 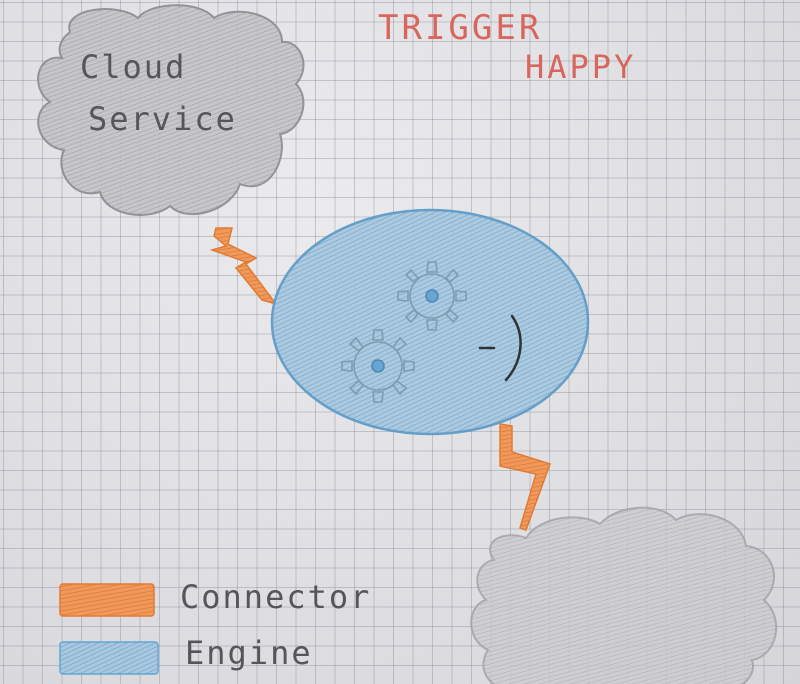 What do you see at coordinates (460, 28) in the screenshot?
I see `title-line-1: TRIGGER` at bounding box center [460, 28].